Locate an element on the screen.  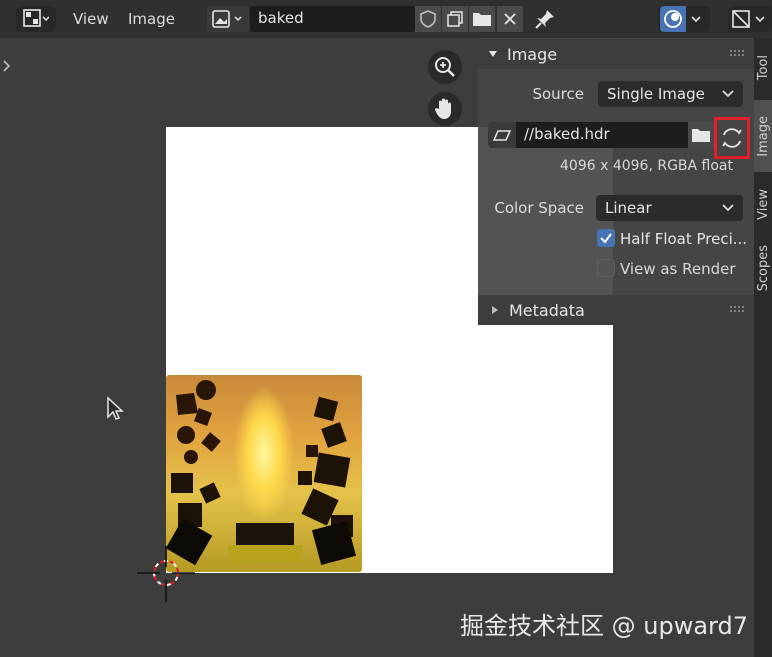
color-space-label: Color Space is located at coordinates (539, 208).